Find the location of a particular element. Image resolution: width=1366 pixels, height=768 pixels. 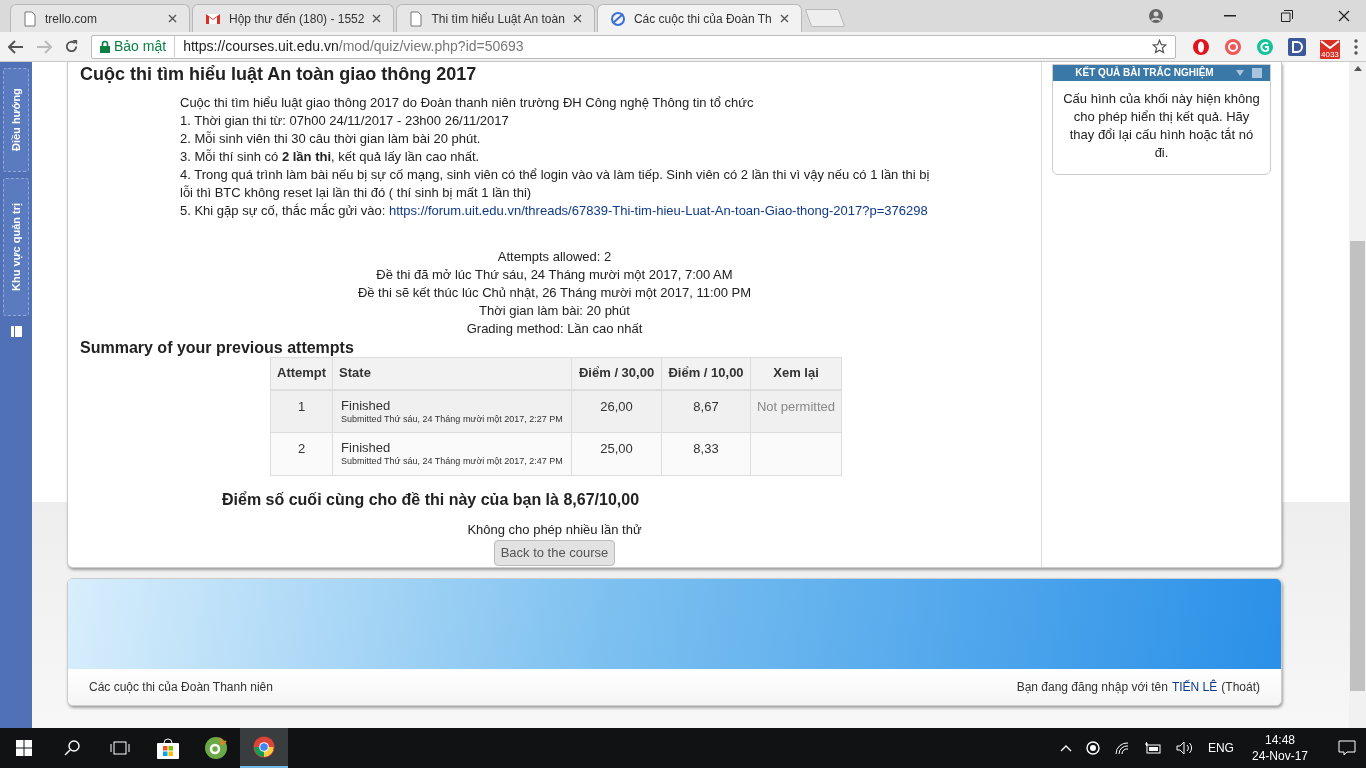

account-icon is located at coordinates (1156, 16).